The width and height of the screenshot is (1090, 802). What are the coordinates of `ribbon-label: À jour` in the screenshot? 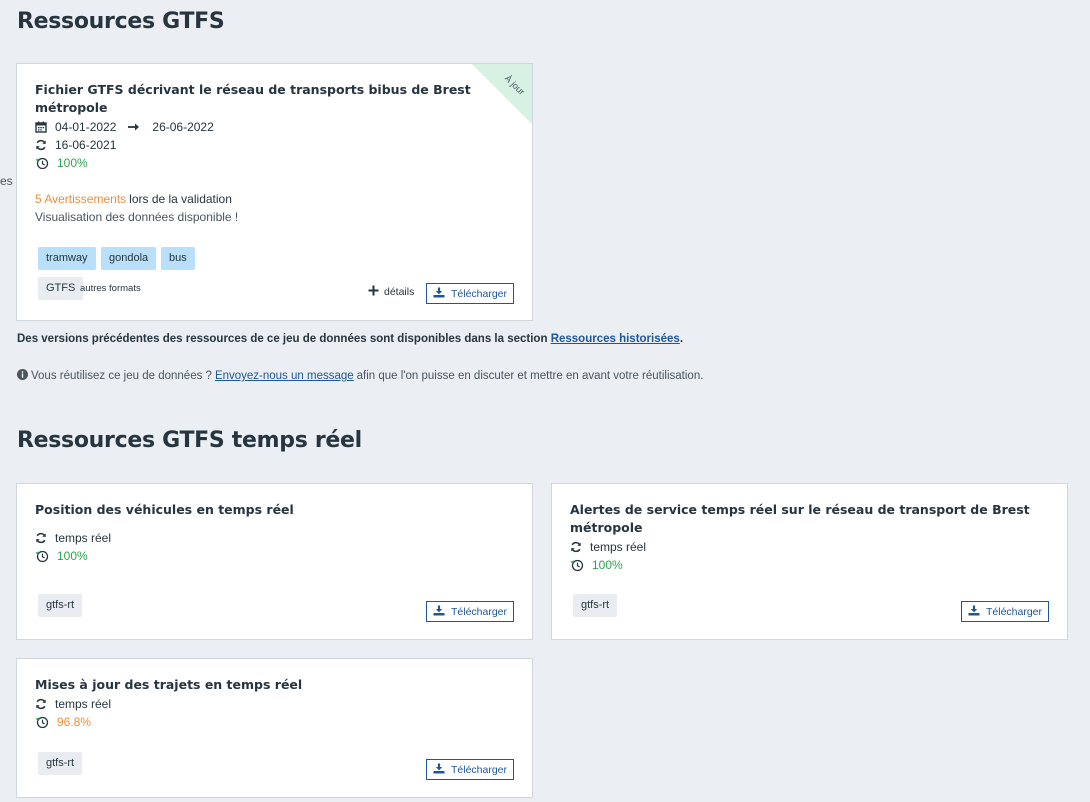 It's located at (515, 85).